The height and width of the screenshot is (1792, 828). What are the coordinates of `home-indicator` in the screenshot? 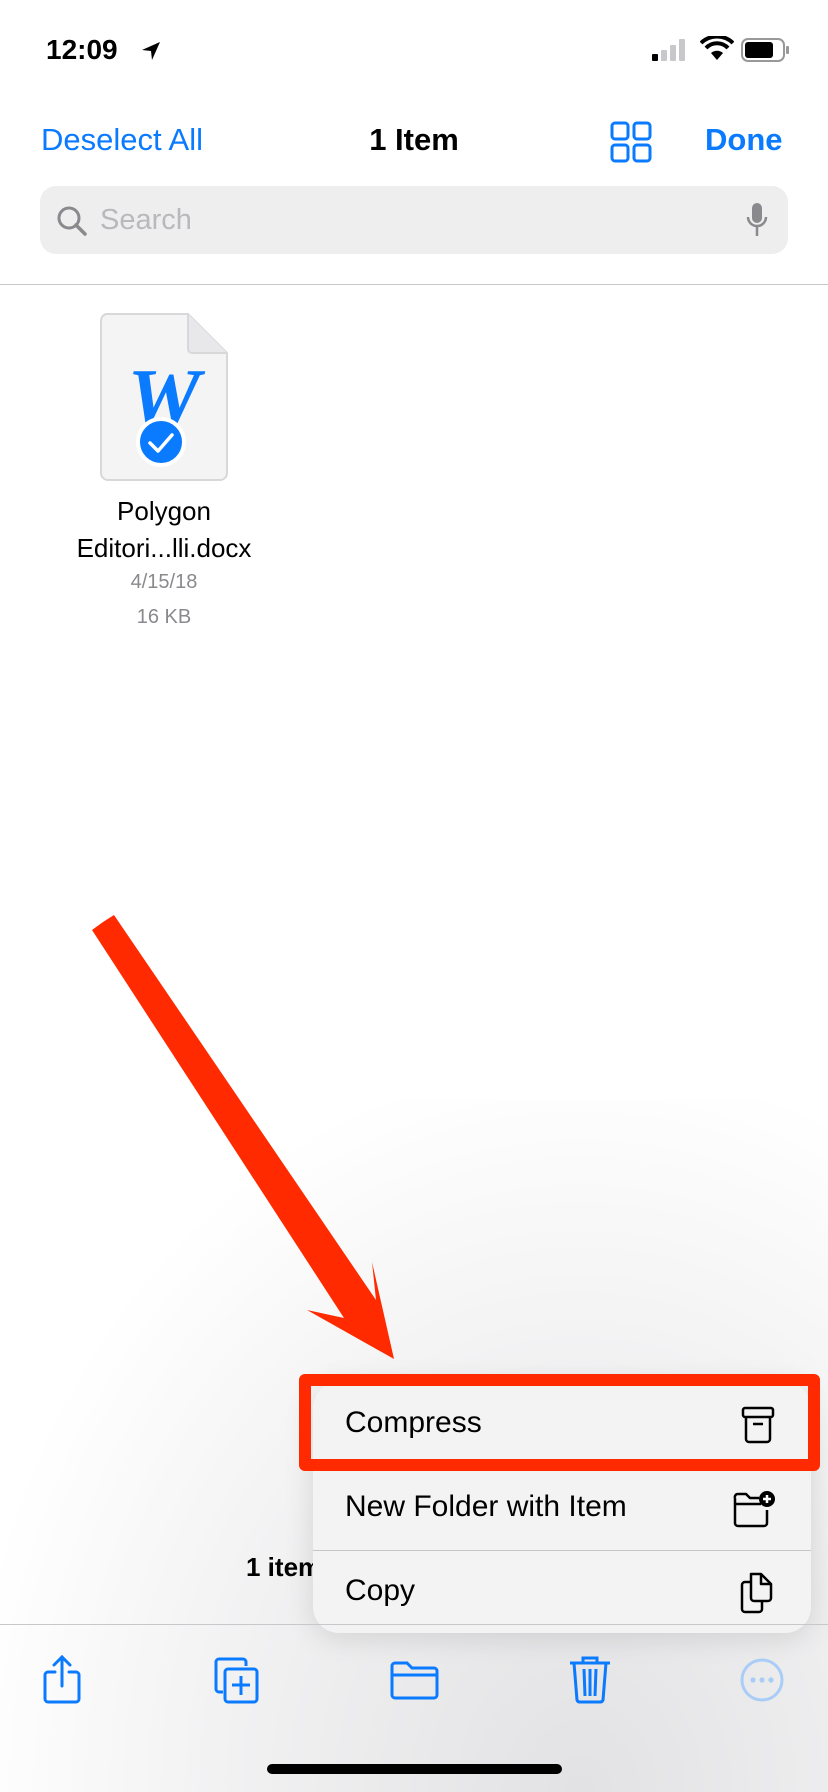 It's located at (414, 1769).